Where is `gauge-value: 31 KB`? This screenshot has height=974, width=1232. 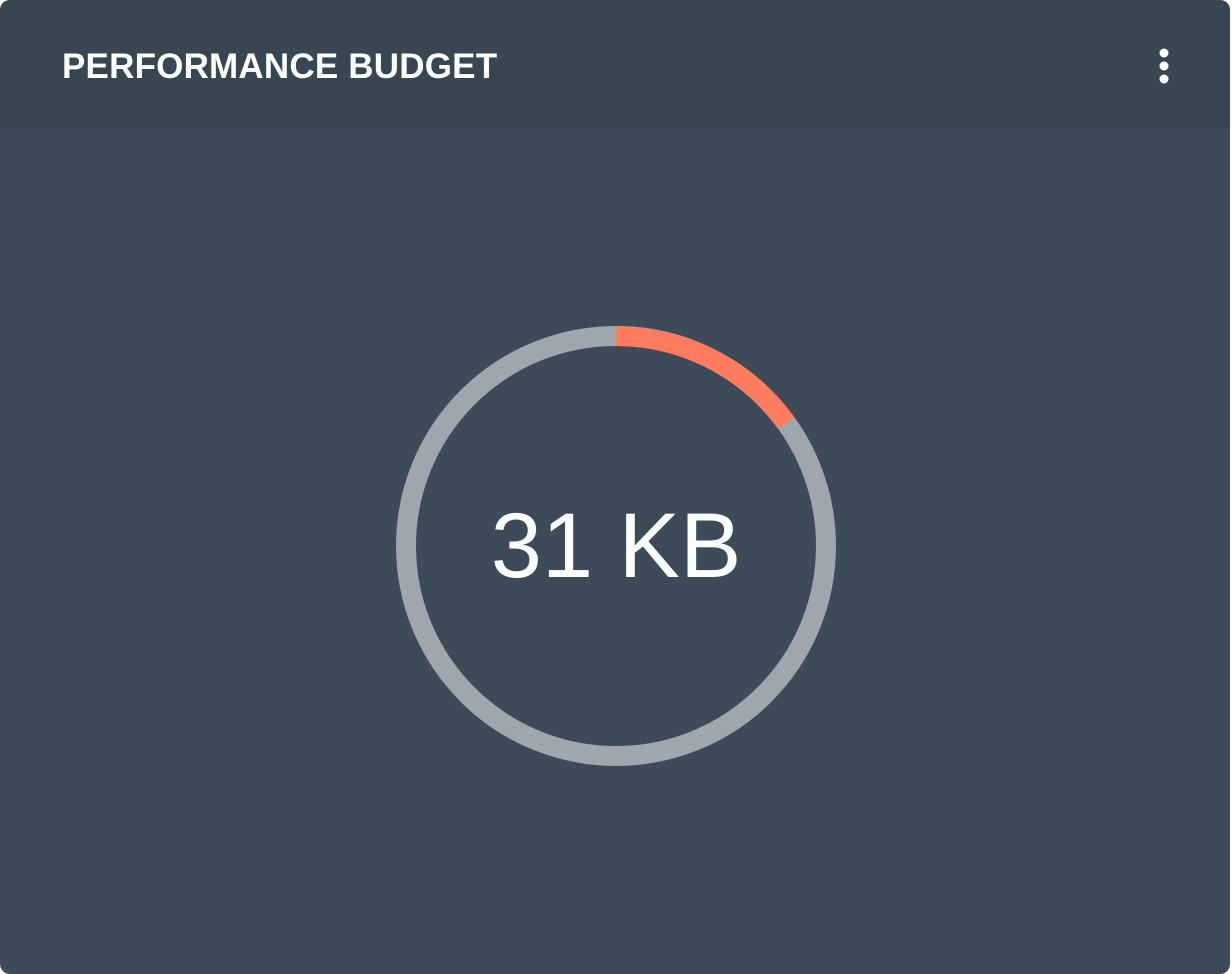 gauge-value: 31 KB is located at coordinates (616, 546).